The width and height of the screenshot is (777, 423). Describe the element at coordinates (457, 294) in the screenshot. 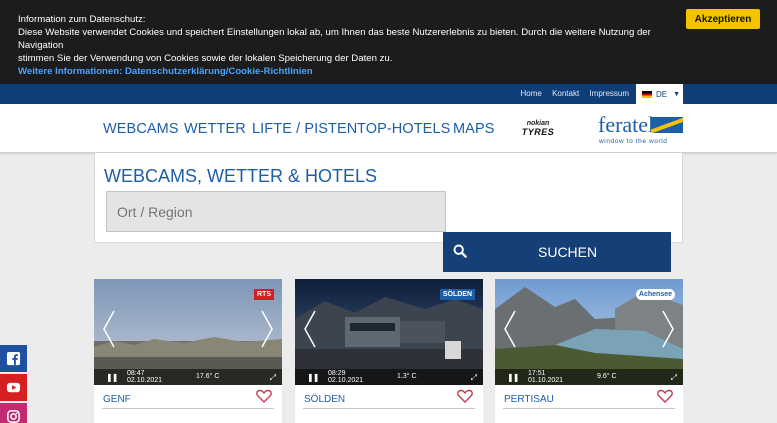

I see `soelden-logo: SÖLDEN` at that location.